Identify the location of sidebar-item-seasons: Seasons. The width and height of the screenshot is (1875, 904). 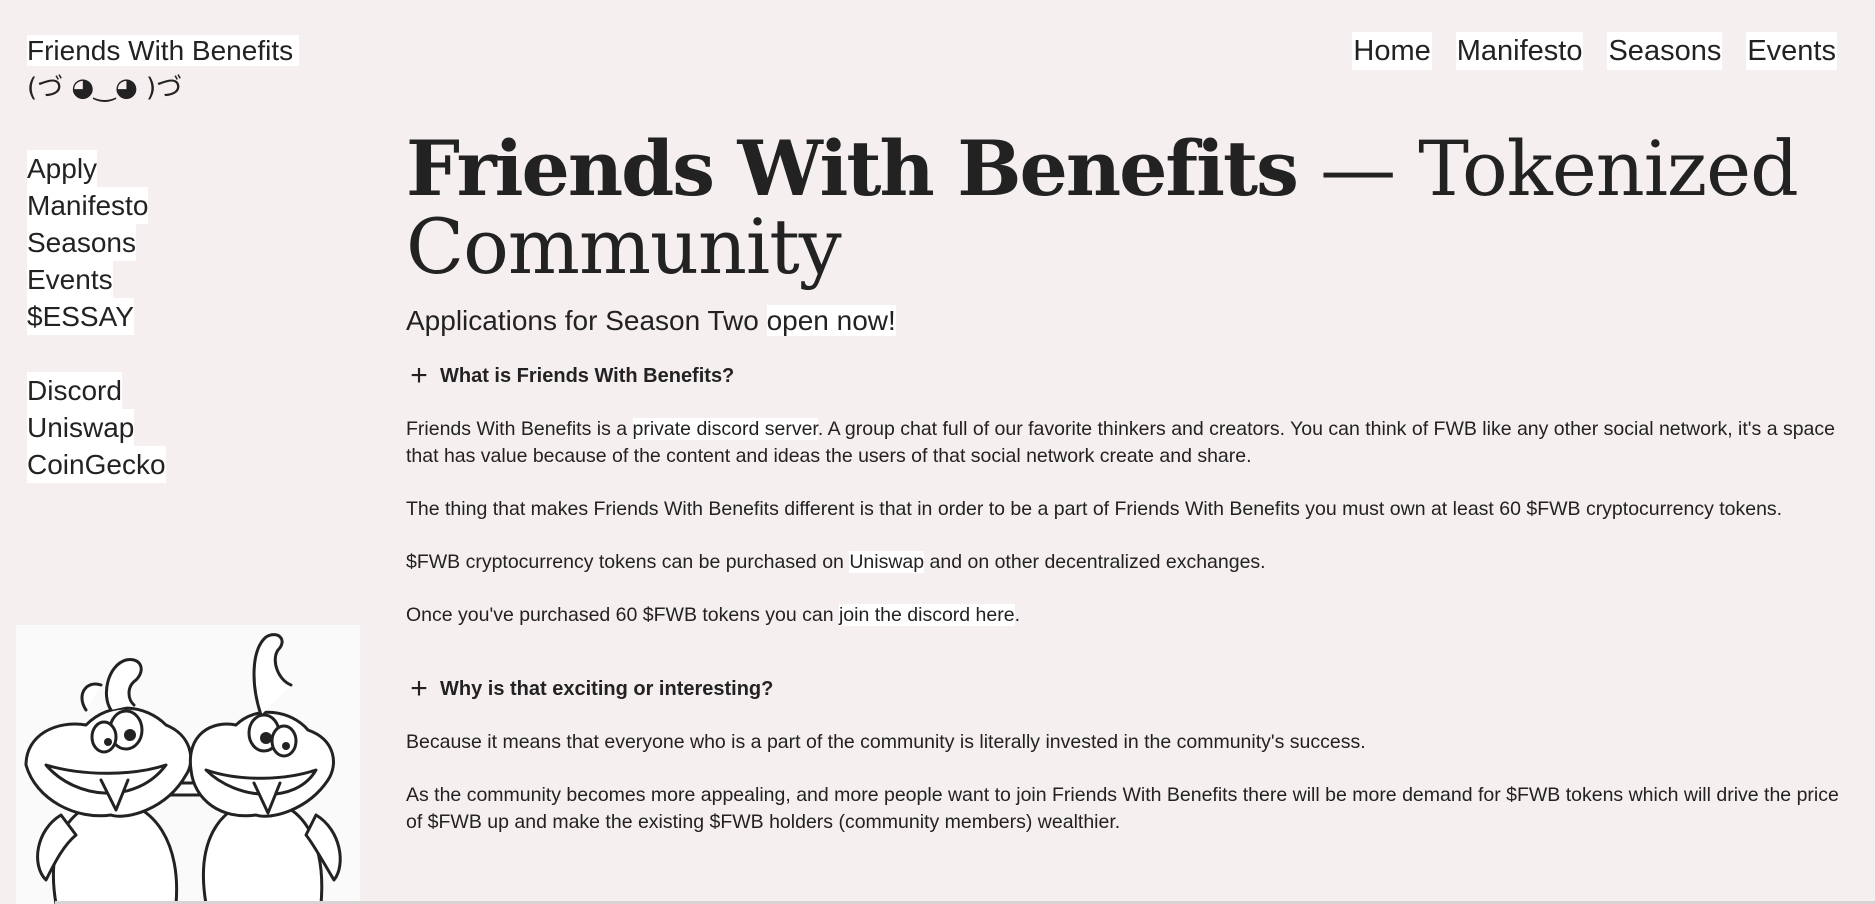
(81, 242).